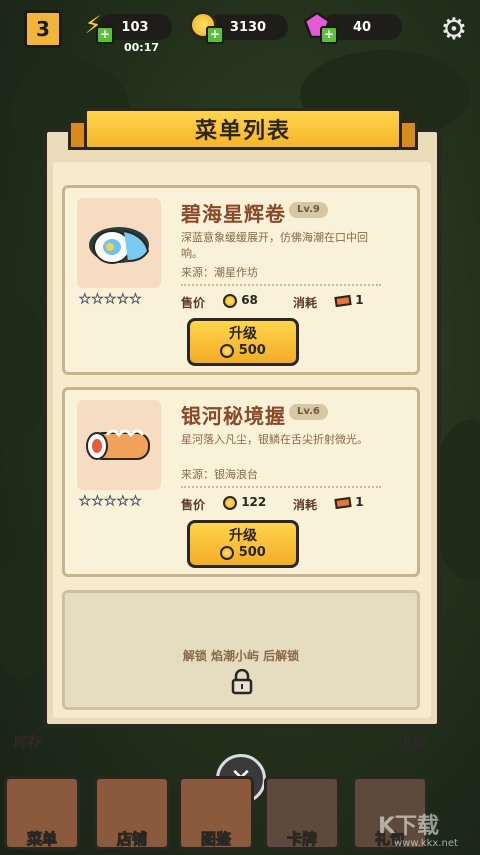  What do you see at coordinates (233, 214) in the screenshot?
I see `dish-name: 碧海星辉卷` at bounding box center [233, 214].